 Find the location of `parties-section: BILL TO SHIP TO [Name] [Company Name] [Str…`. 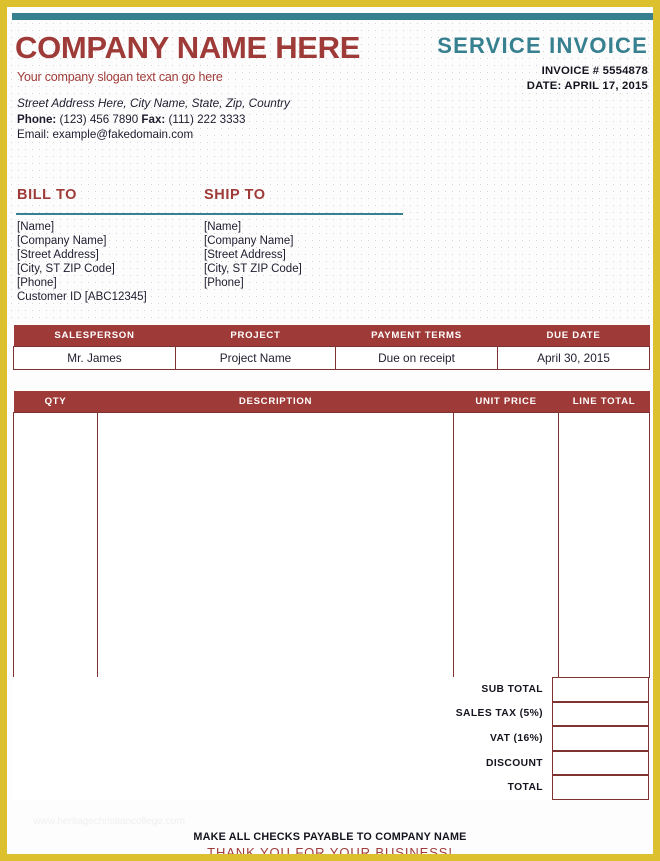

parties-section: BILL TO SHIP TO [Name] [Company Name] [Str… is located at coordinates (330, 249).